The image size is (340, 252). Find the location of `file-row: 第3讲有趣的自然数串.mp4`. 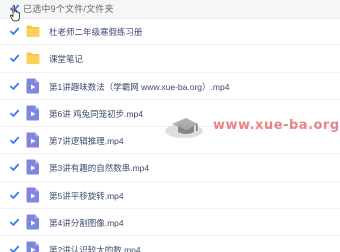

file-row: 第3讲有趣的自然数串.mp4 is located at coordinates (170, 168).